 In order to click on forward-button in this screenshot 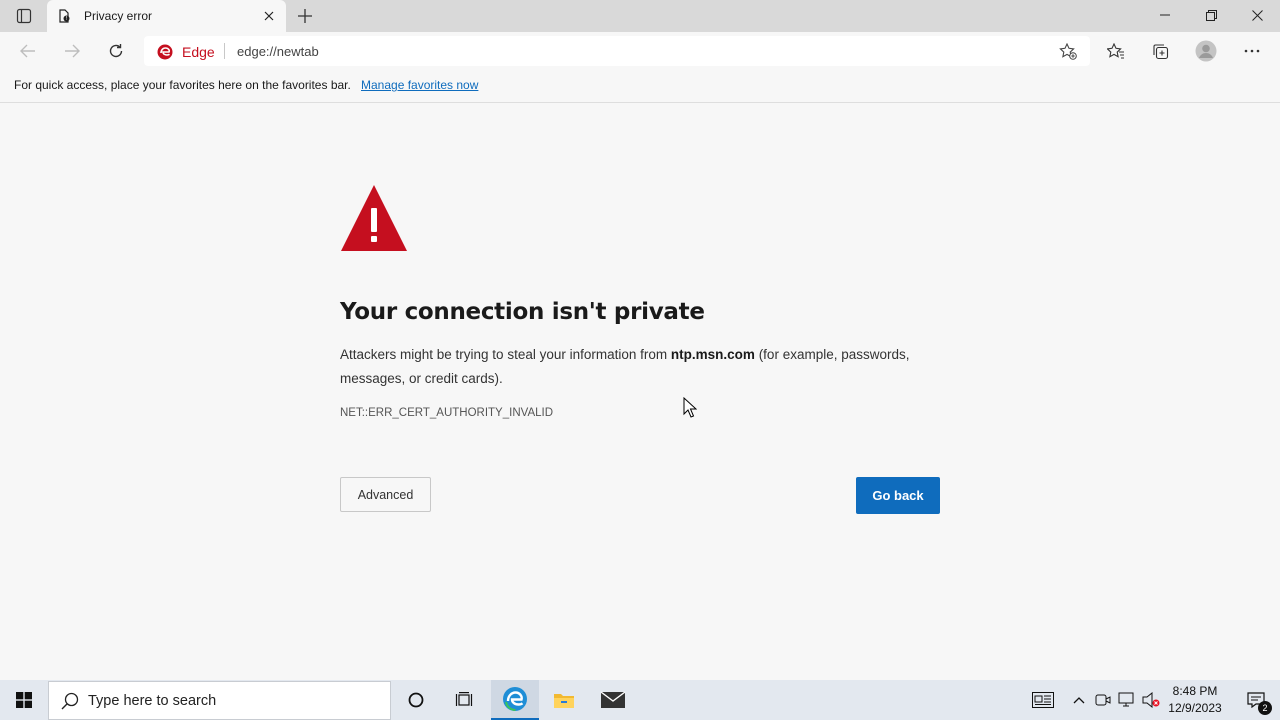, I will do `click(72, 51)`.